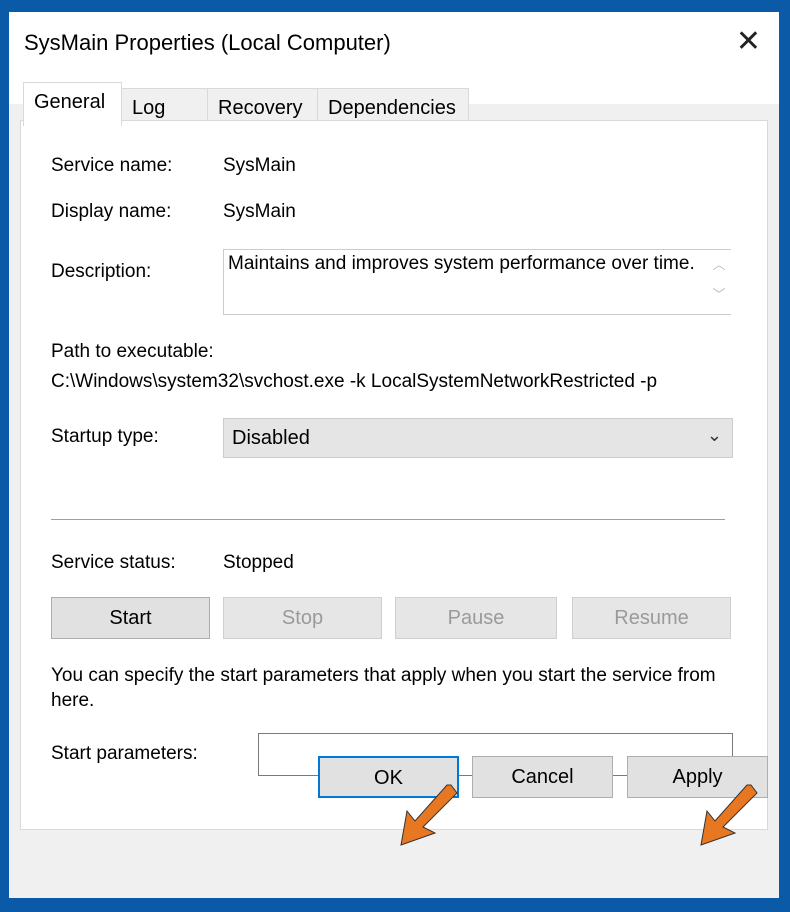 Image resolution: width=790 pixels, height=912 pixels. What do you see at coordinates (476, 618) in the screenshot?
I see `pause-button: Pause` at bounding box center [476, 618].